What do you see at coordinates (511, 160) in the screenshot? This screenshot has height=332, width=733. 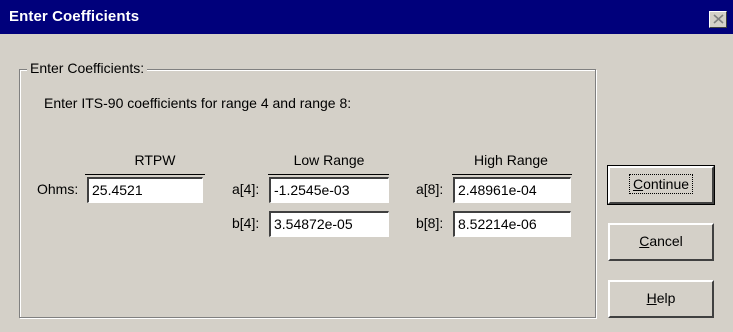 I see `high-range-header: High Range` at bounding box center [511, 160].